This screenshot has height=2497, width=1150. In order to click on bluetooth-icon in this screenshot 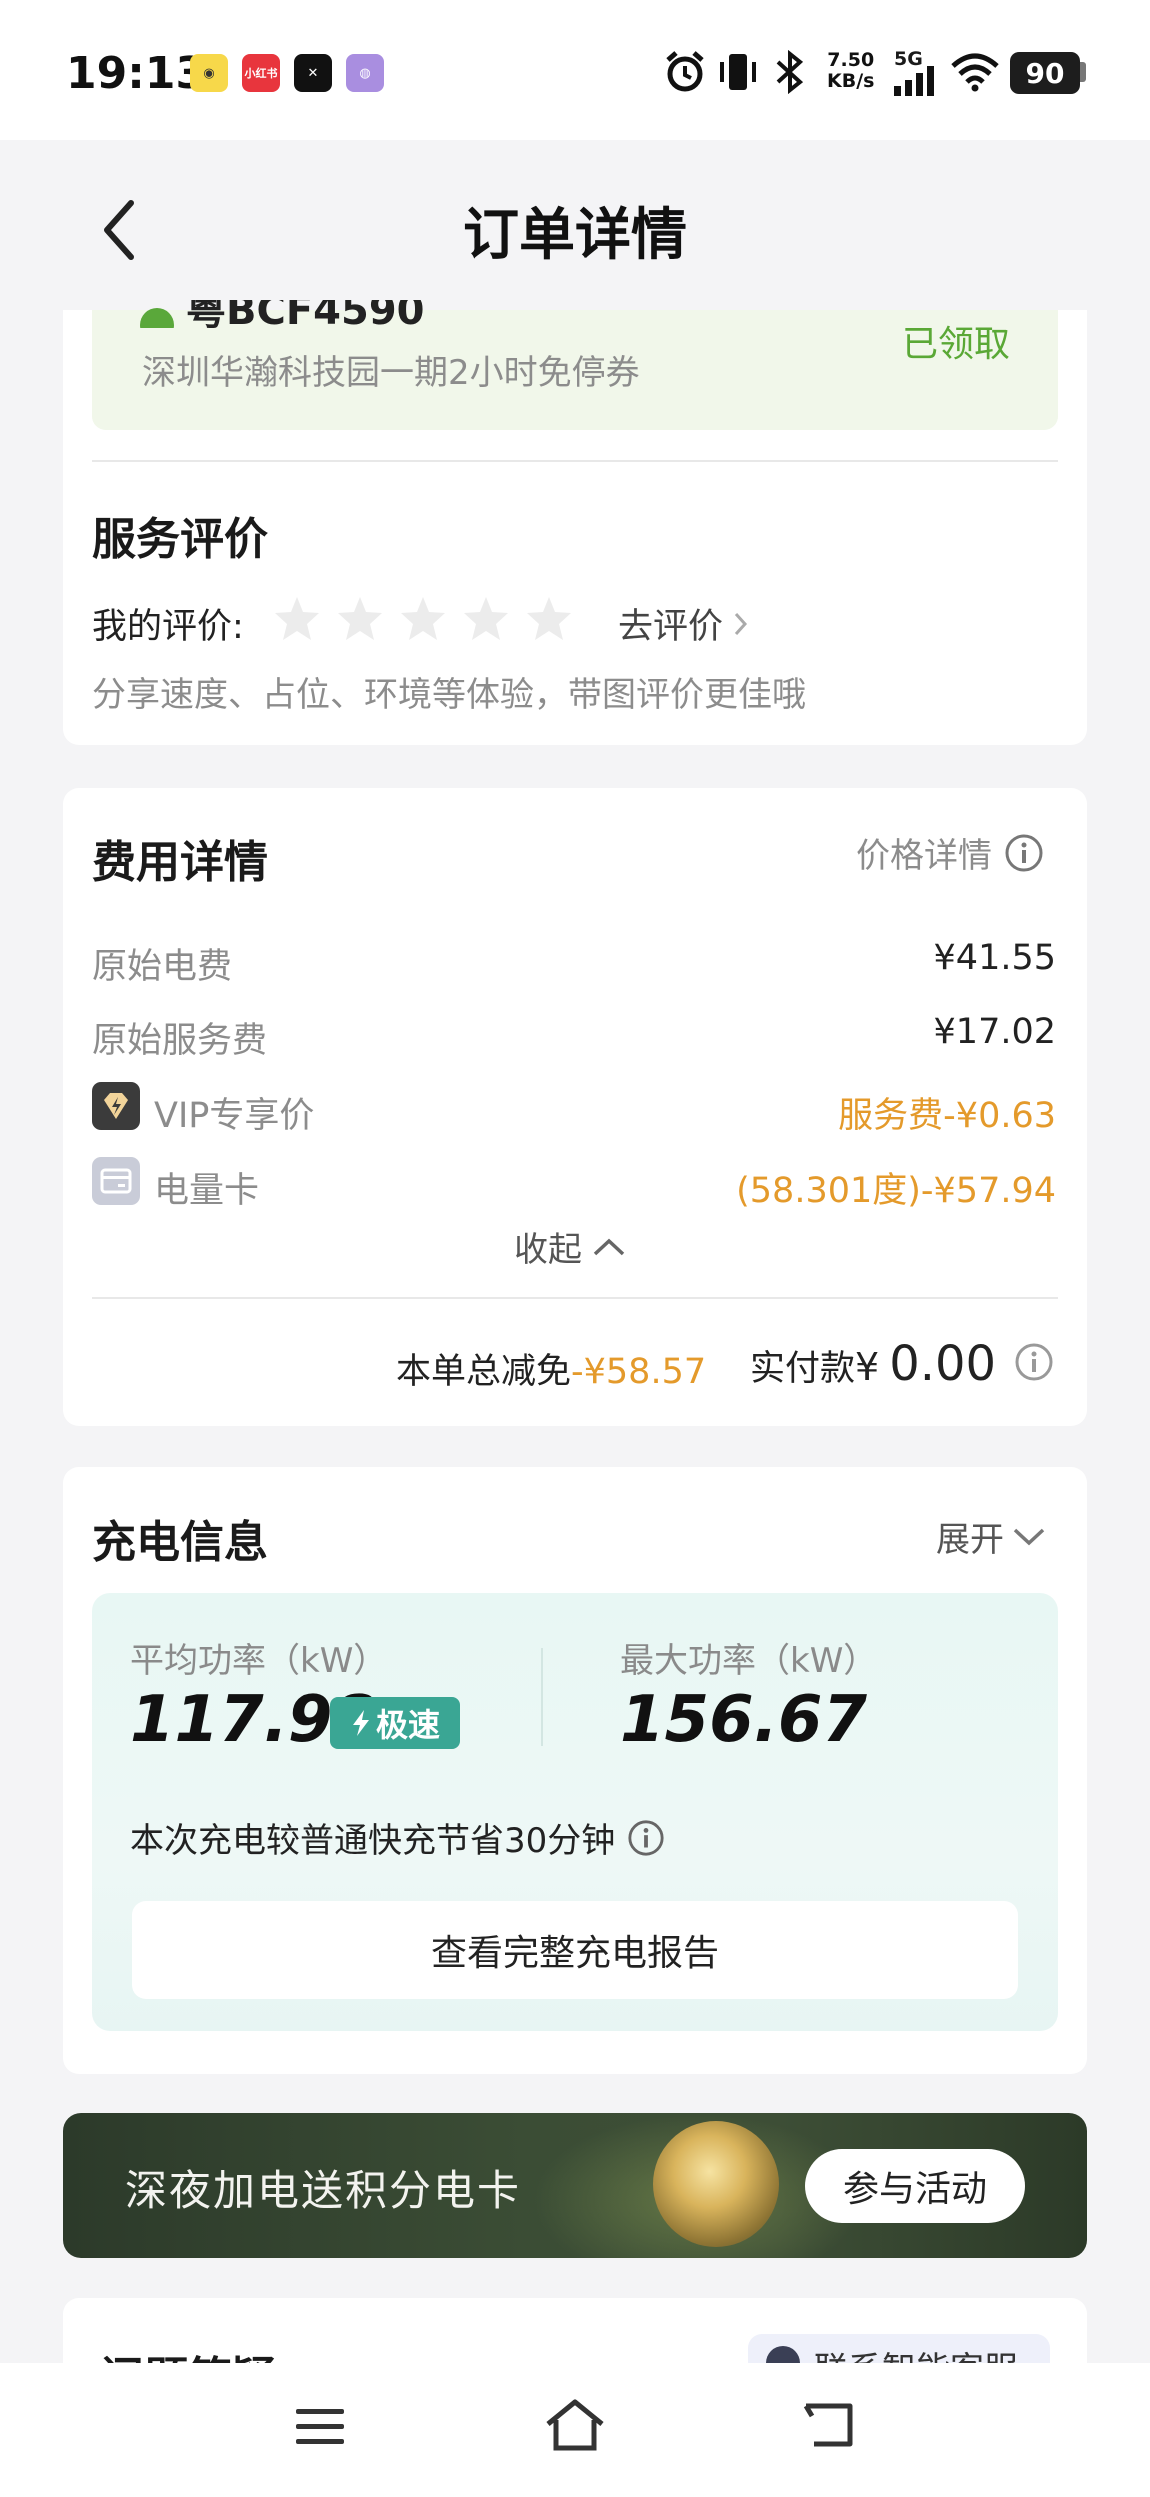, I will do `click(790, 72)`.